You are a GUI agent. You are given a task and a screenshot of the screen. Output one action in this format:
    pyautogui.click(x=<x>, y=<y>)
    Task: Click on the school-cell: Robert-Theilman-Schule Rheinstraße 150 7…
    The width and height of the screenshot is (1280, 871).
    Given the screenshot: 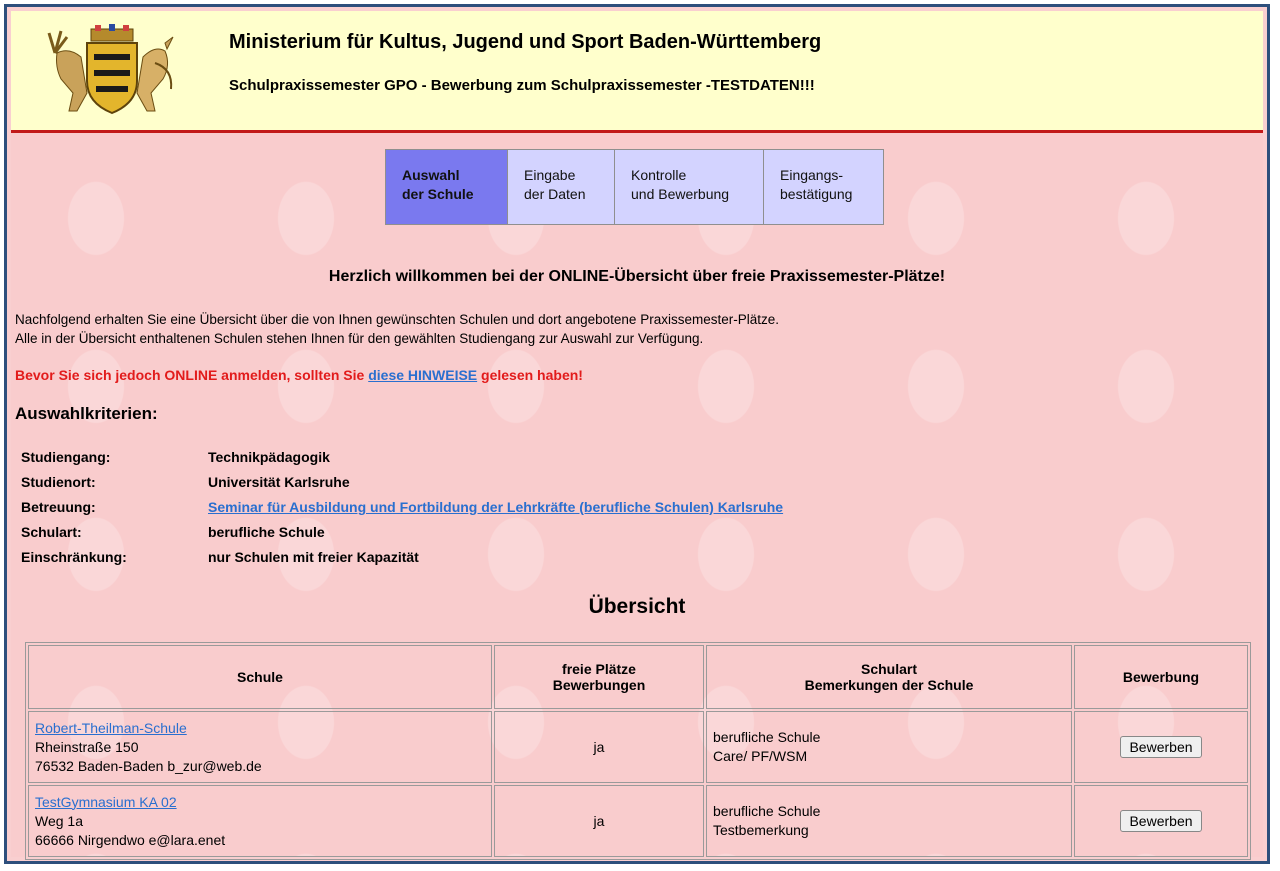 What is the action you would take?
    pyautogui.click(x=260, y=747)
    